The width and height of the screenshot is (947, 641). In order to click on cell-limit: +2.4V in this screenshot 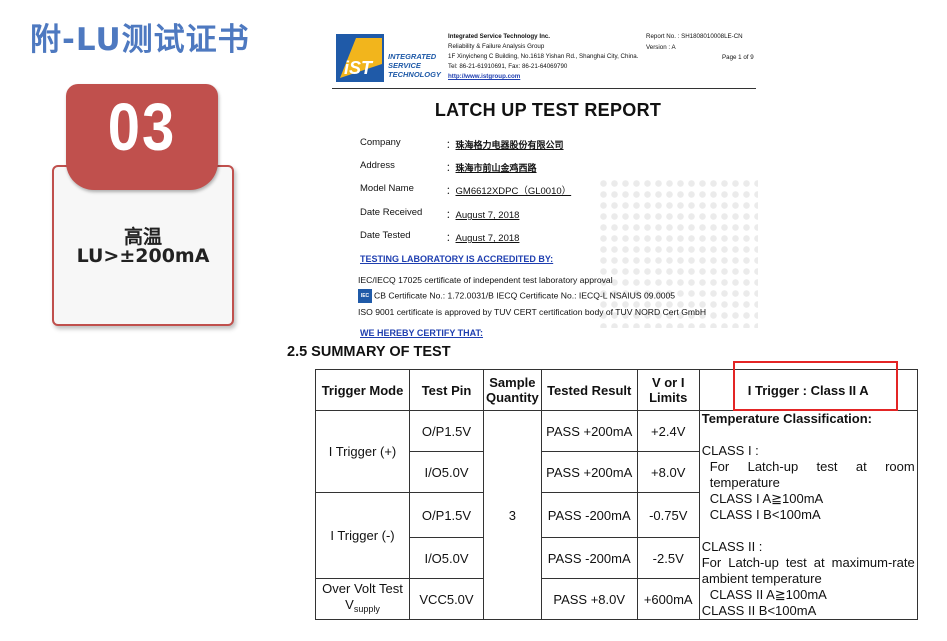, I will do `click(668, 431)`.